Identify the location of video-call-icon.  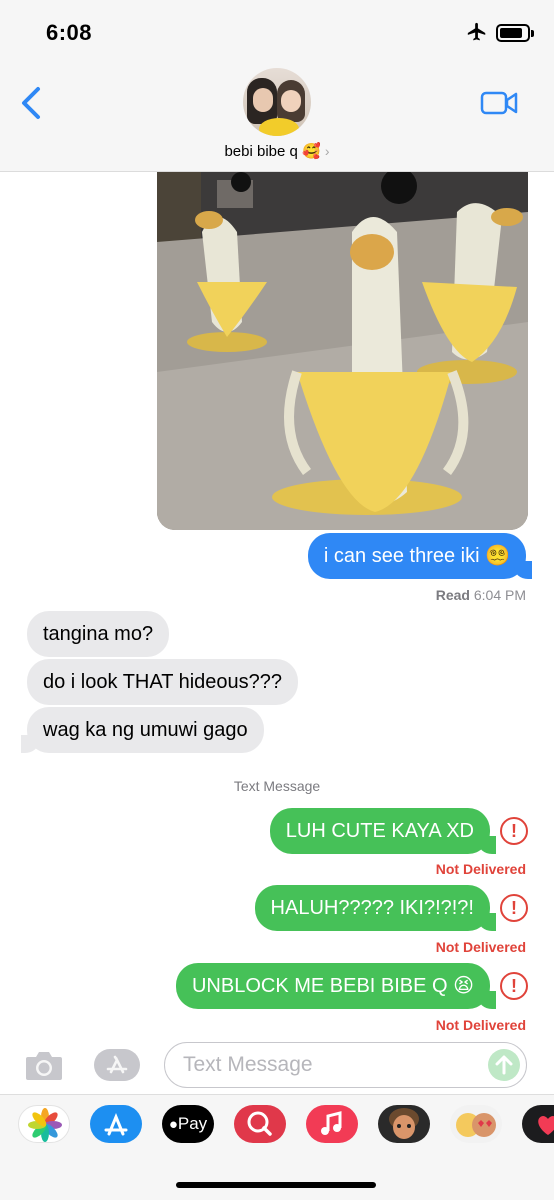
(499, 103).